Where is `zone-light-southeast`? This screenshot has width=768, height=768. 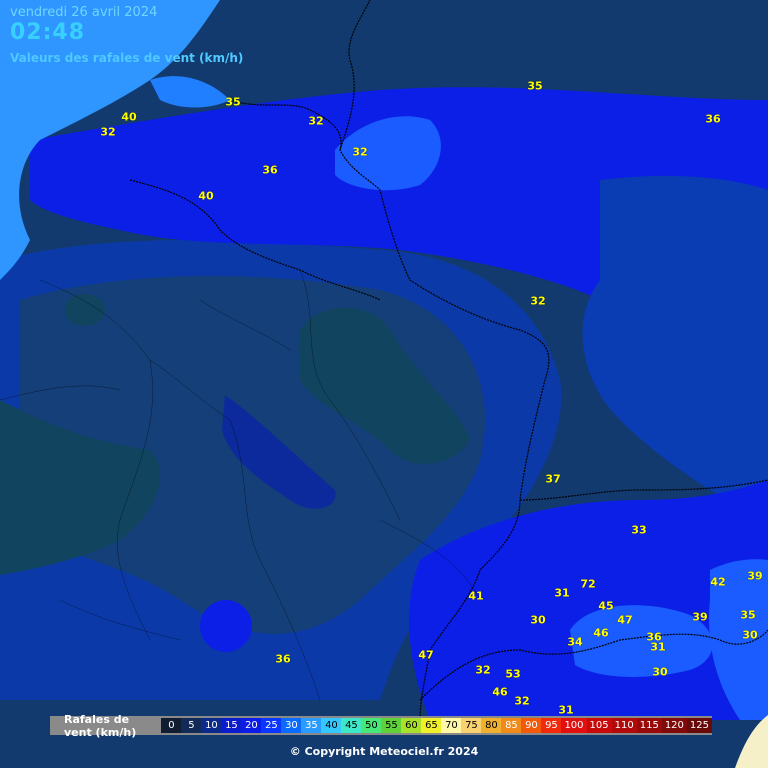 zone-light-southeast is located at coordinates (641, 641).